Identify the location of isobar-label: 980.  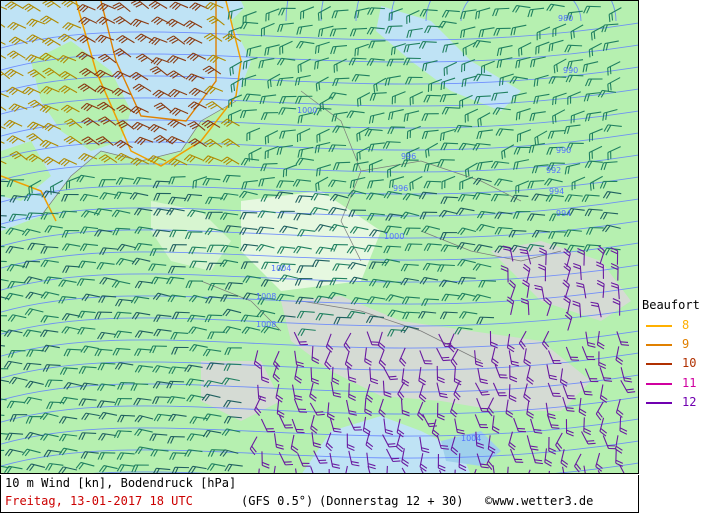
(565, 18).